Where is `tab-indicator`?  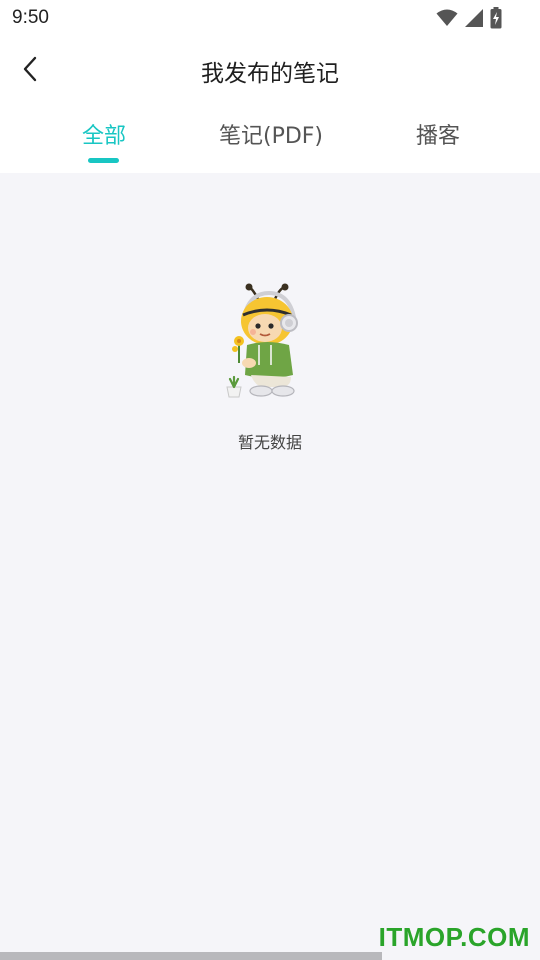 tab-indicator is located at coordinates (103, 160).